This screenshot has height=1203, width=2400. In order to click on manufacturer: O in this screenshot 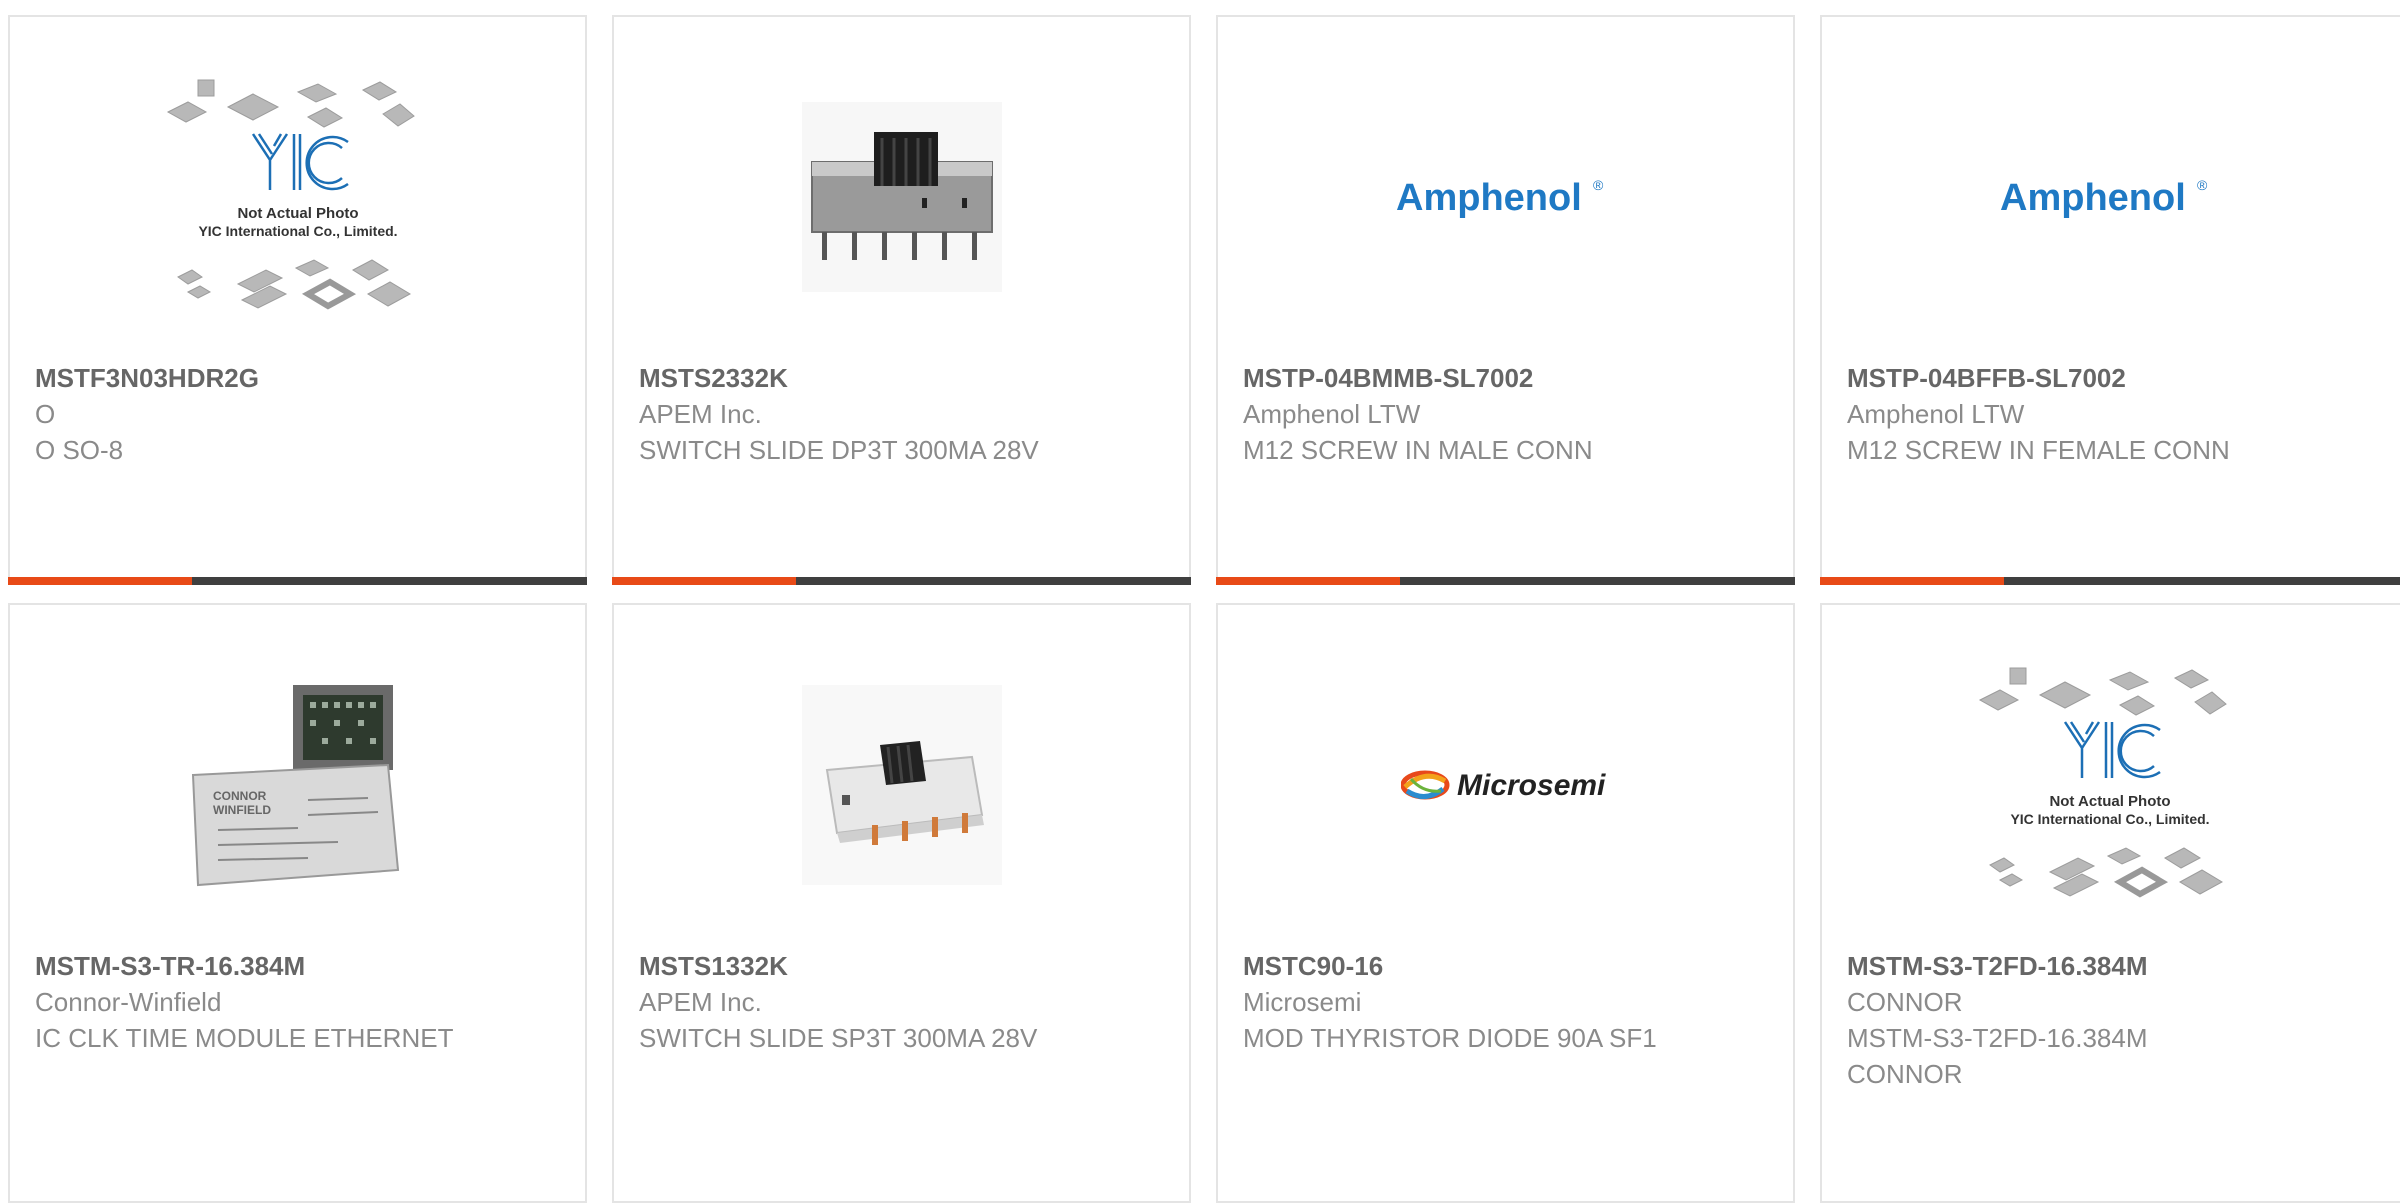, I will do `click(45, 414)`.